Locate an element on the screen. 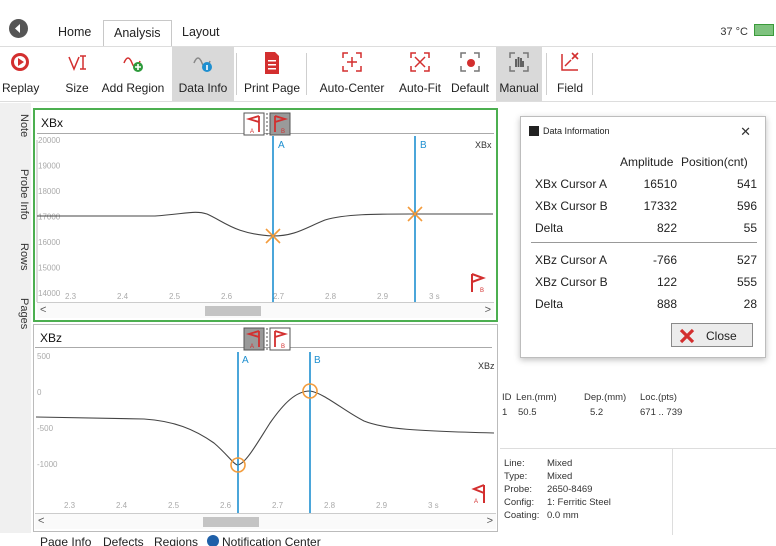  col-length: Len.(mm) is located at coordinates (536, 397).